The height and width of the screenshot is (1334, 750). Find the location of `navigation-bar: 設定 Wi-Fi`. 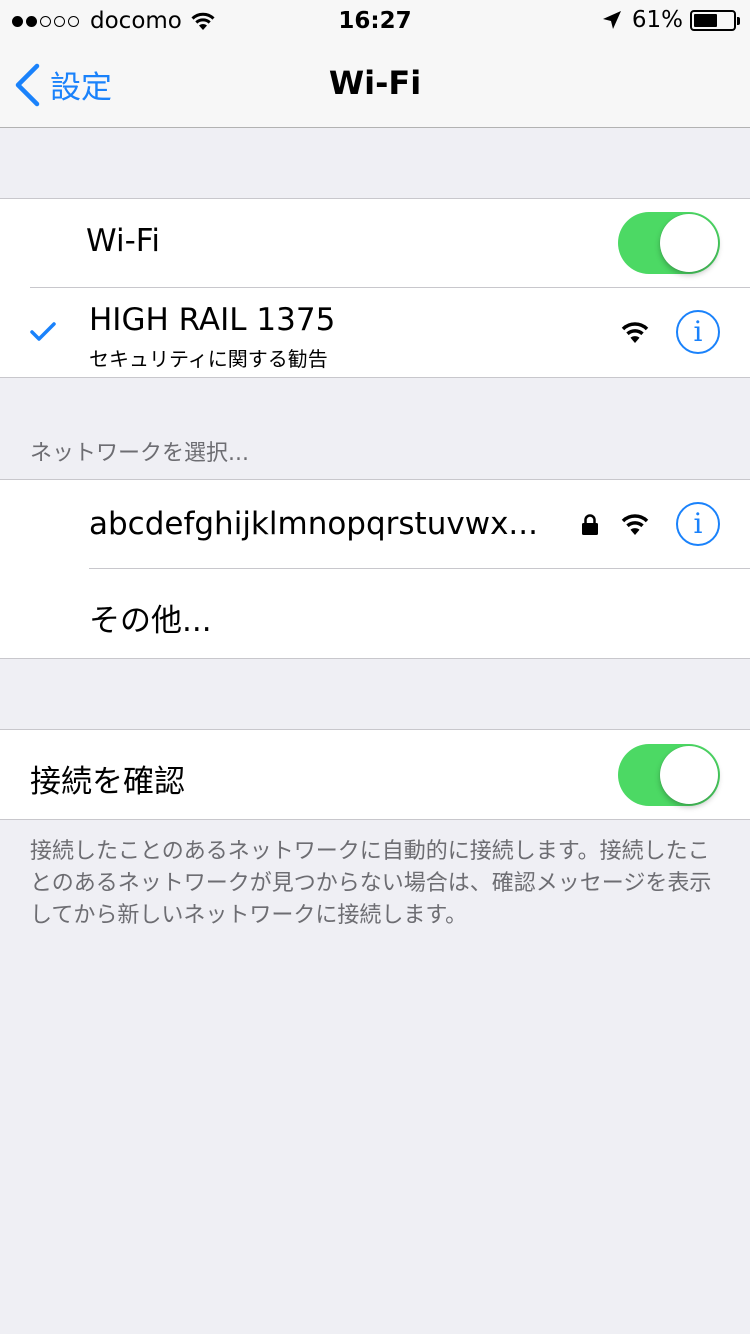

navigation-bar: 設定 Wi-Fi is located at coordinates (375, 84).